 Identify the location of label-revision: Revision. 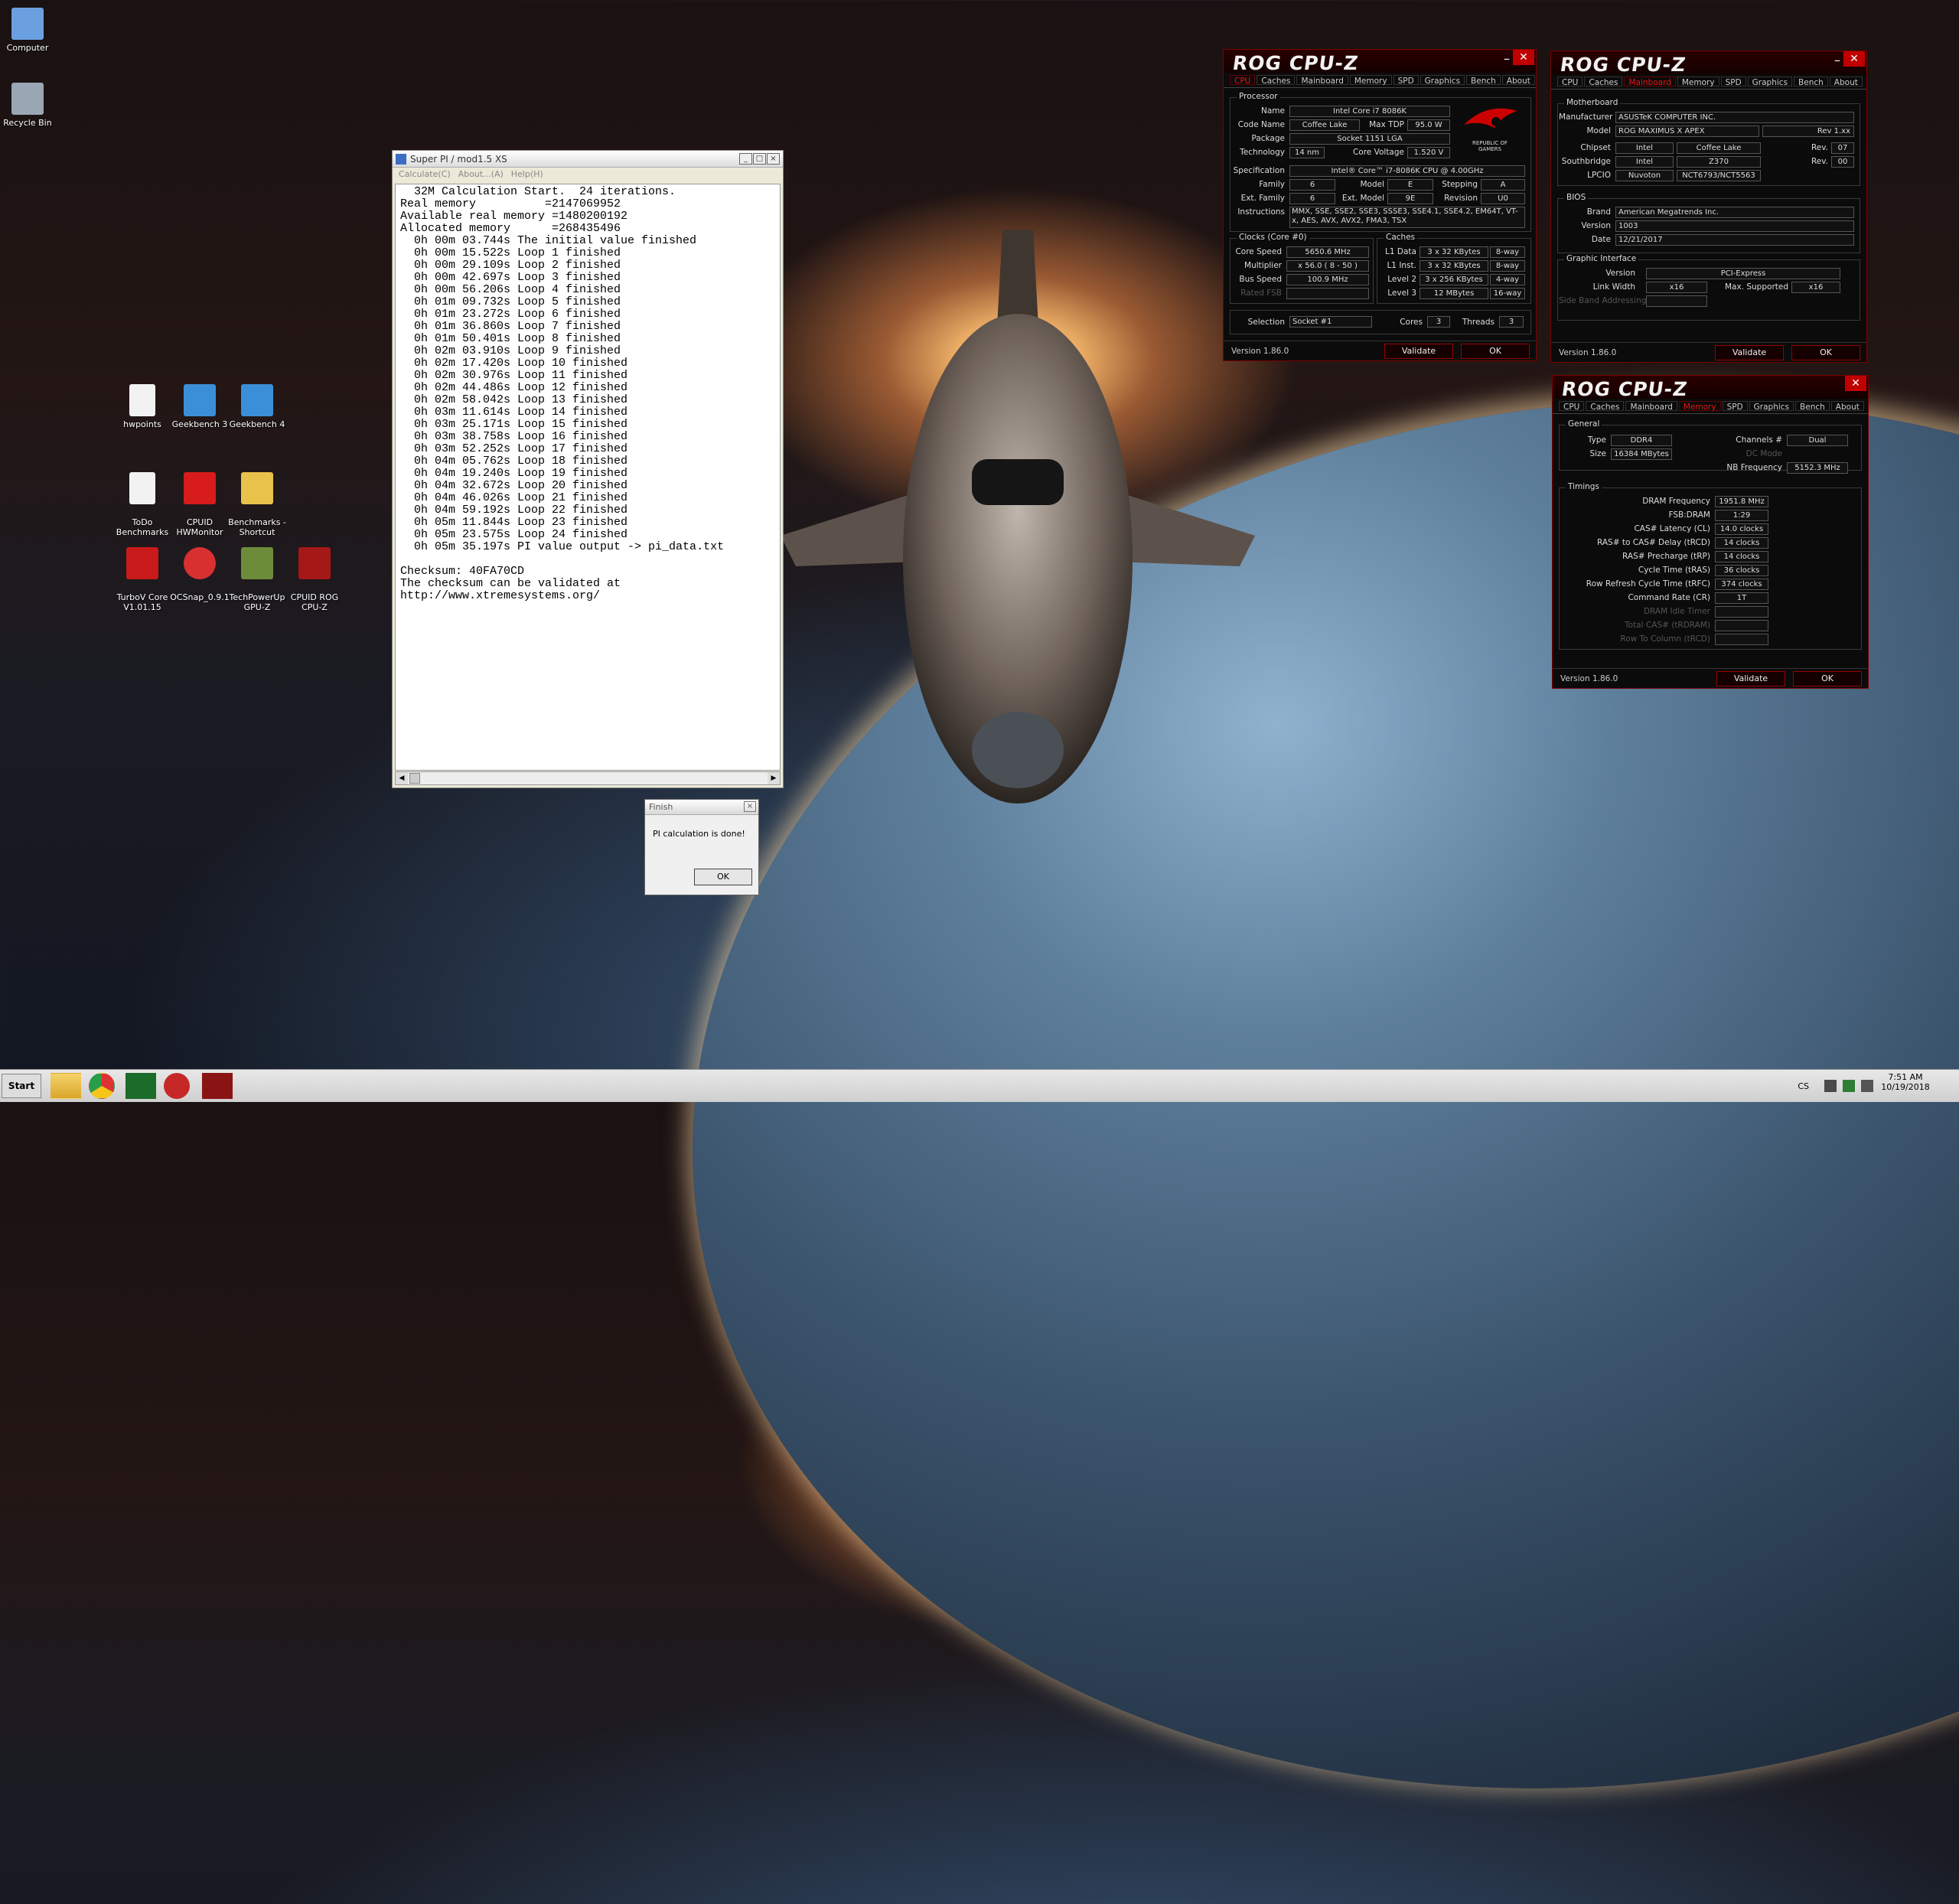
(1461, 198).